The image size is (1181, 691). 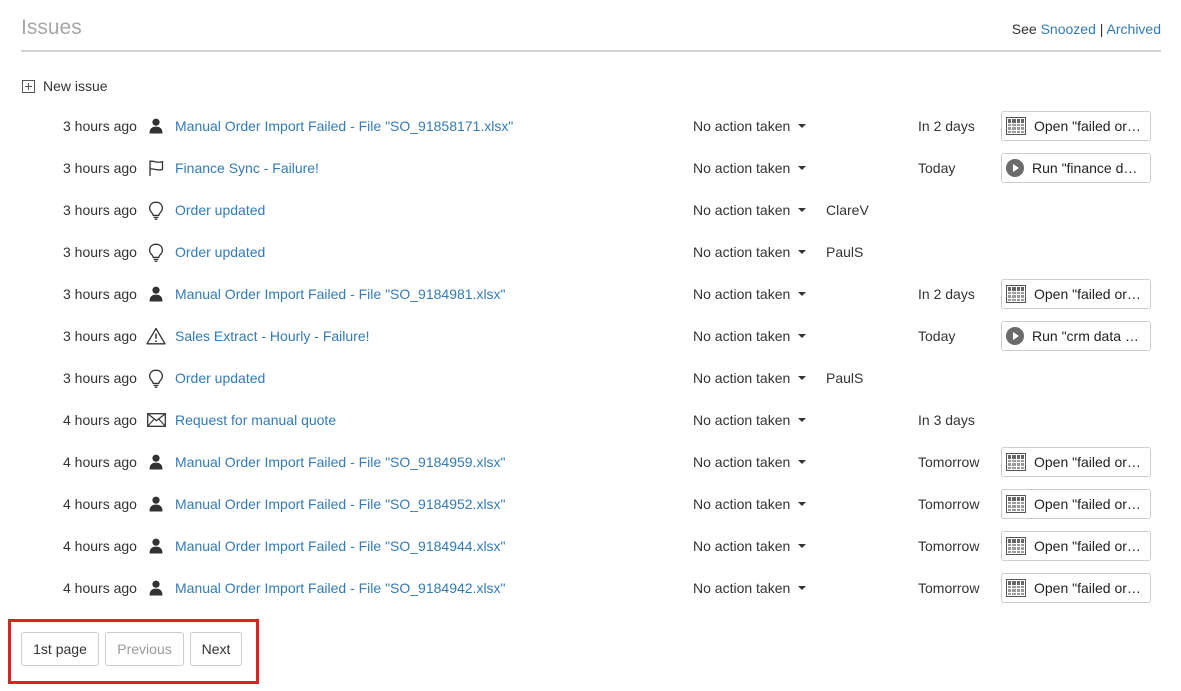 What do you see at coordinates (156, 420) in the screenshot?
I see `envelope-icon` at bounding box center [156, 420].